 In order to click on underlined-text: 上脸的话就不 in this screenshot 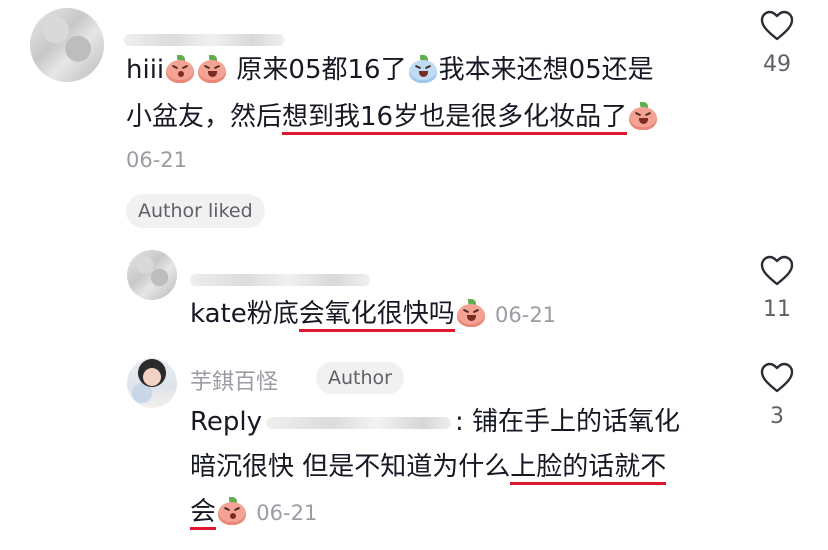, I will do `click(588, 468)`.